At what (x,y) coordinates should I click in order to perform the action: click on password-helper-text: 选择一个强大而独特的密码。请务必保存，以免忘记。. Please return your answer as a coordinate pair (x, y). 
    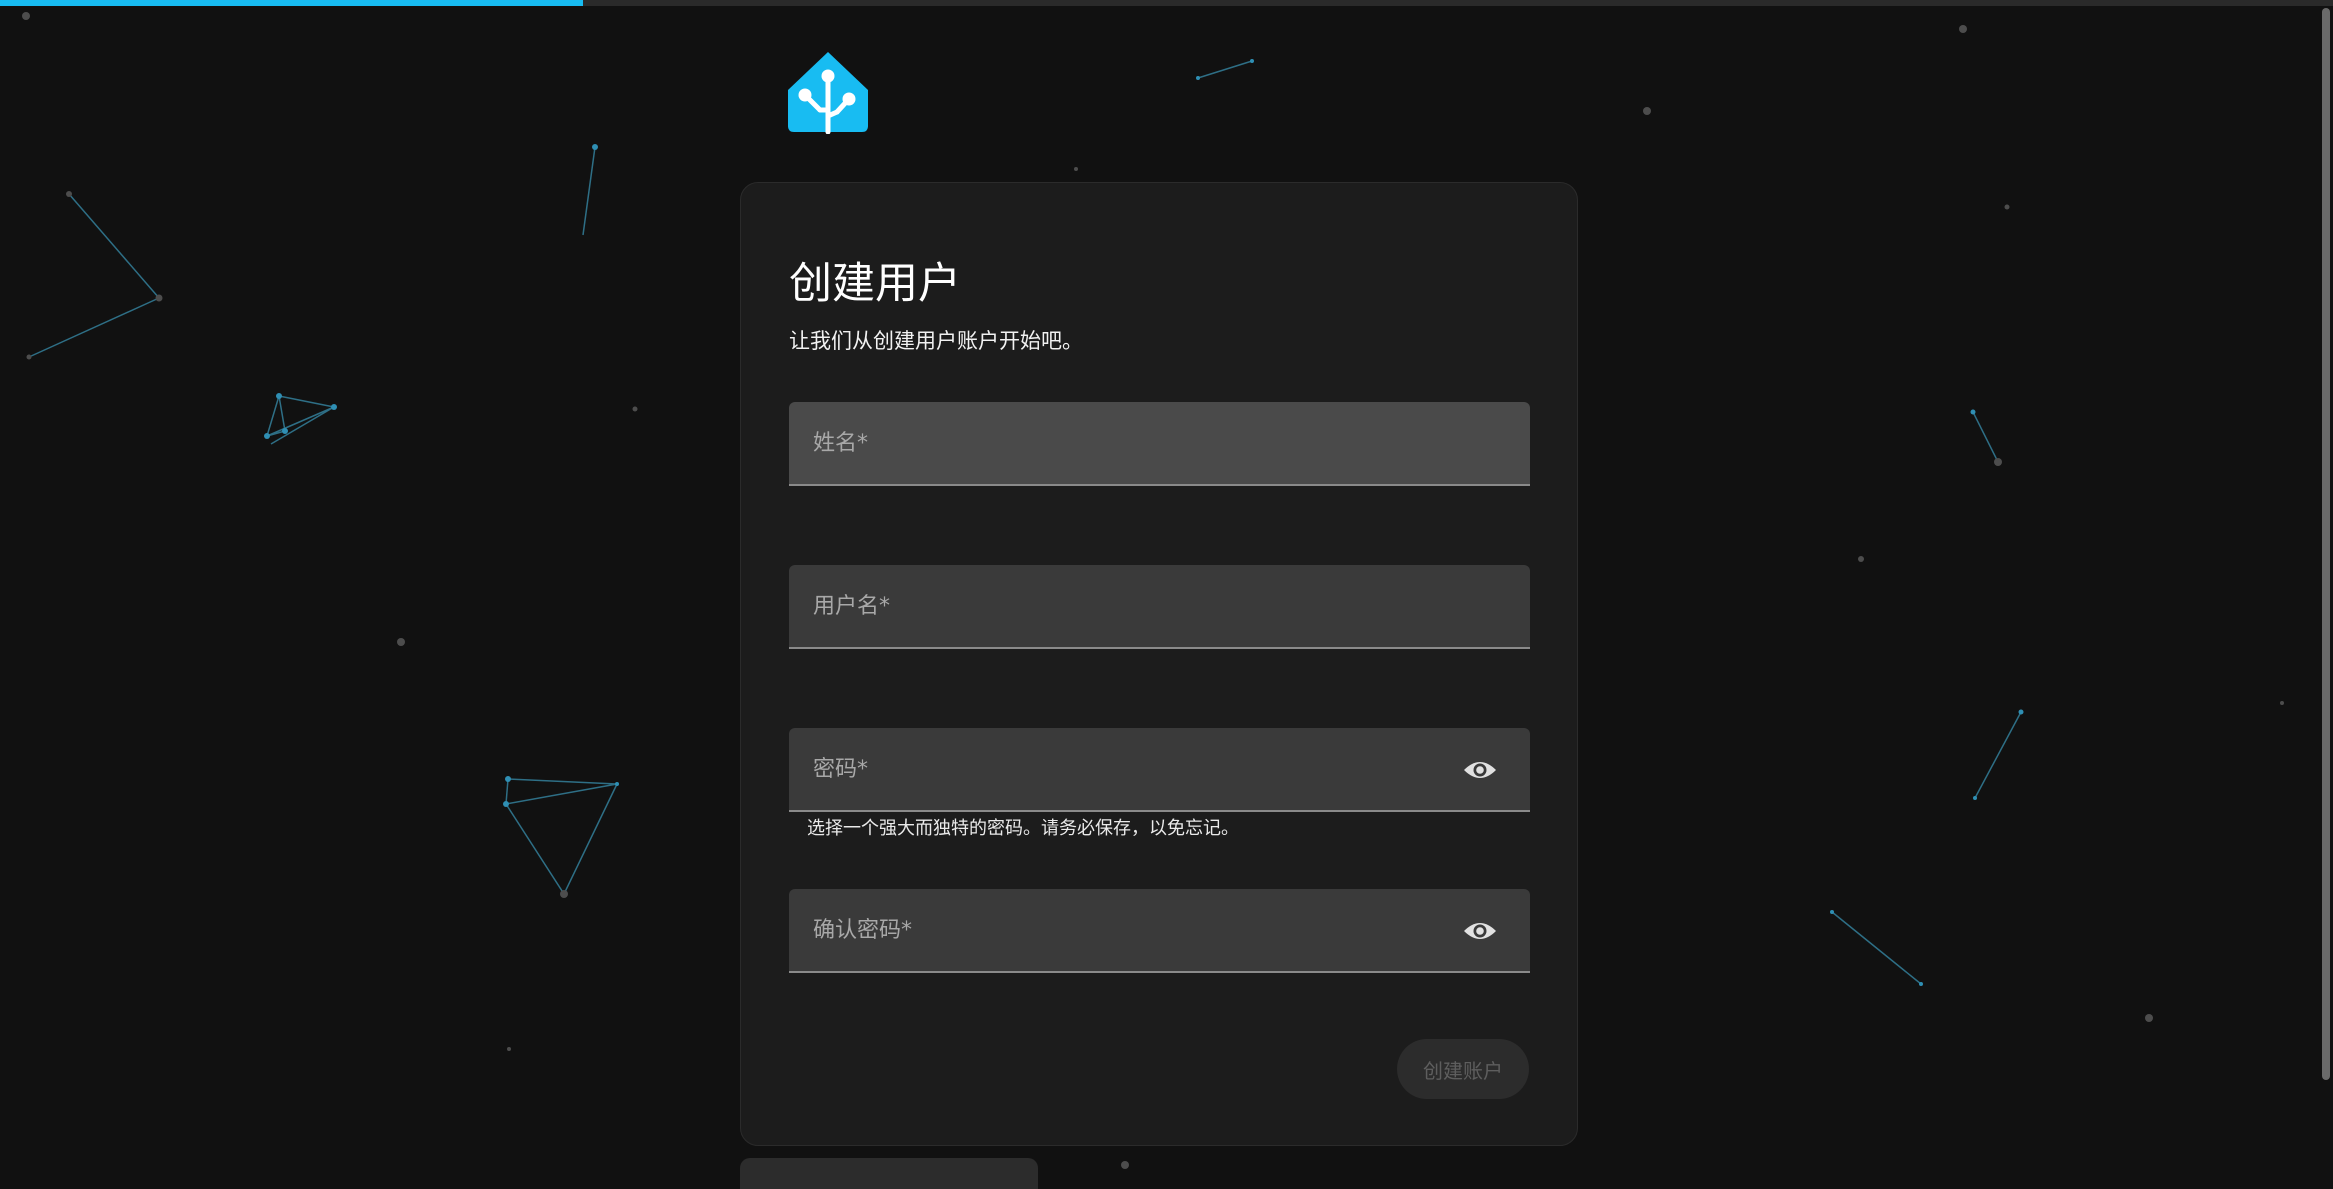
    Looking at the image, I should click on (1023, 828).